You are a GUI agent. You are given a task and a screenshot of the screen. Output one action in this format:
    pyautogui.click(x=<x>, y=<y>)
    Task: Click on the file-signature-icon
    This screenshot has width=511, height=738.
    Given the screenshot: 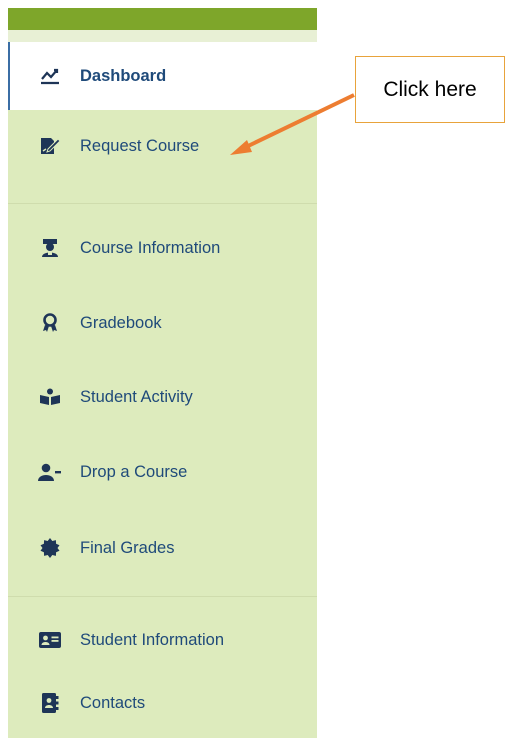 What is the action you would take?
    pyautogui.click(x=50, y=146)
    